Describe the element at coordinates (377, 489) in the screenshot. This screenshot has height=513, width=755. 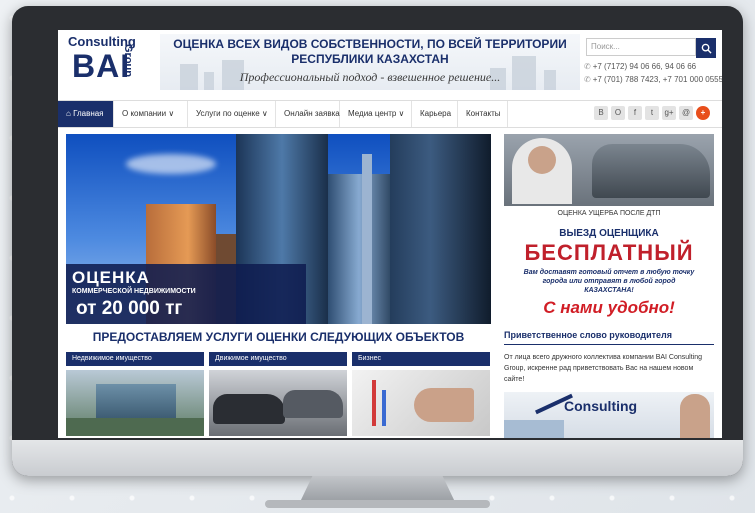
I see `monitor-stand` at that location.